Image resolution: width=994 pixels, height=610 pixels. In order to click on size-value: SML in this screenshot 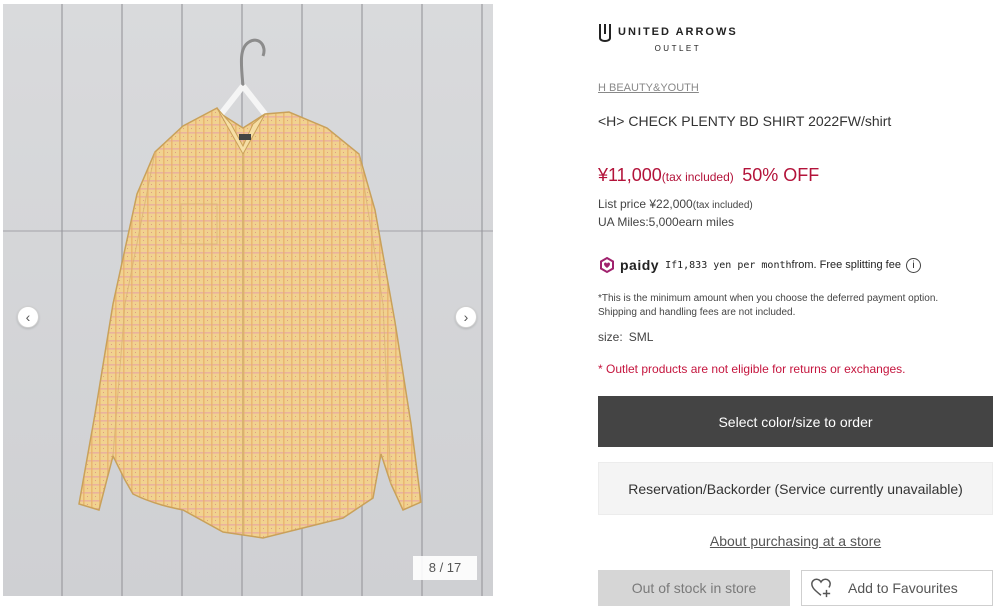, I will do `click(641, 337)`.